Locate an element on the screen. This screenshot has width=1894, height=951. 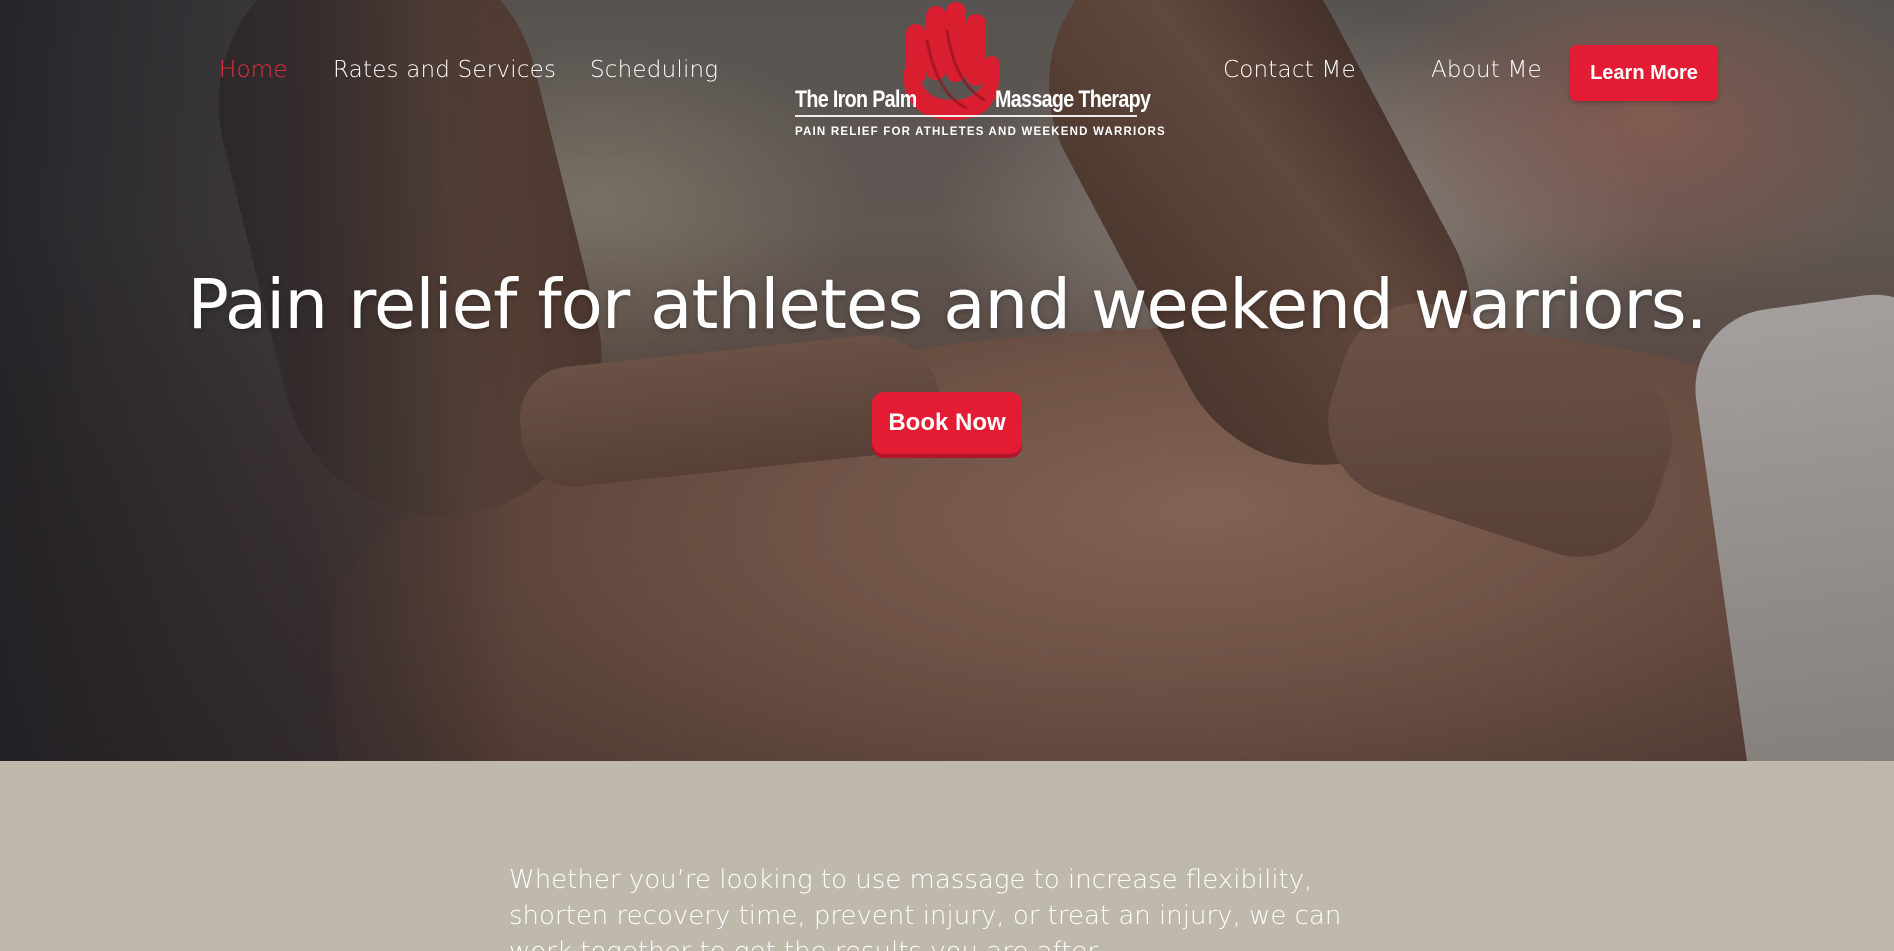
nav-scheduling-link: Scheduling is located at coordinates (654, 70).